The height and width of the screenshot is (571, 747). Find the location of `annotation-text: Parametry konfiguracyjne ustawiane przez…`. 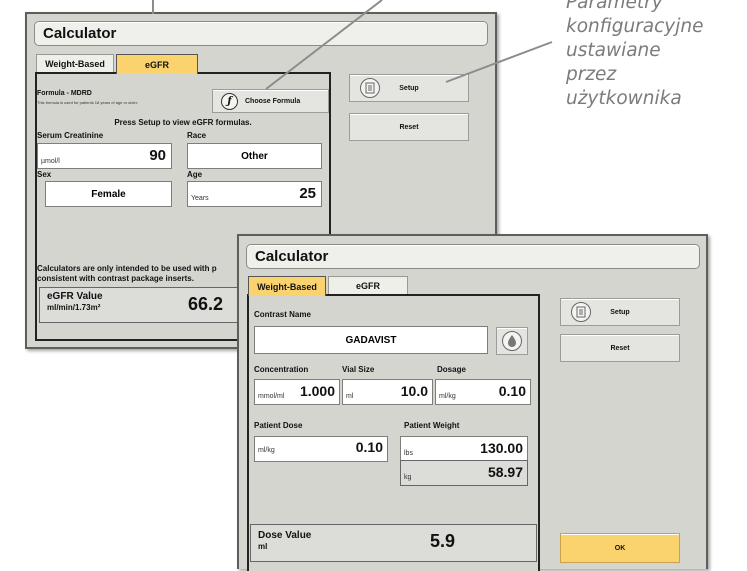

annotation-text: Parametry konfiguracyjne ustawiane przez… is located at coordinates (656, 55).